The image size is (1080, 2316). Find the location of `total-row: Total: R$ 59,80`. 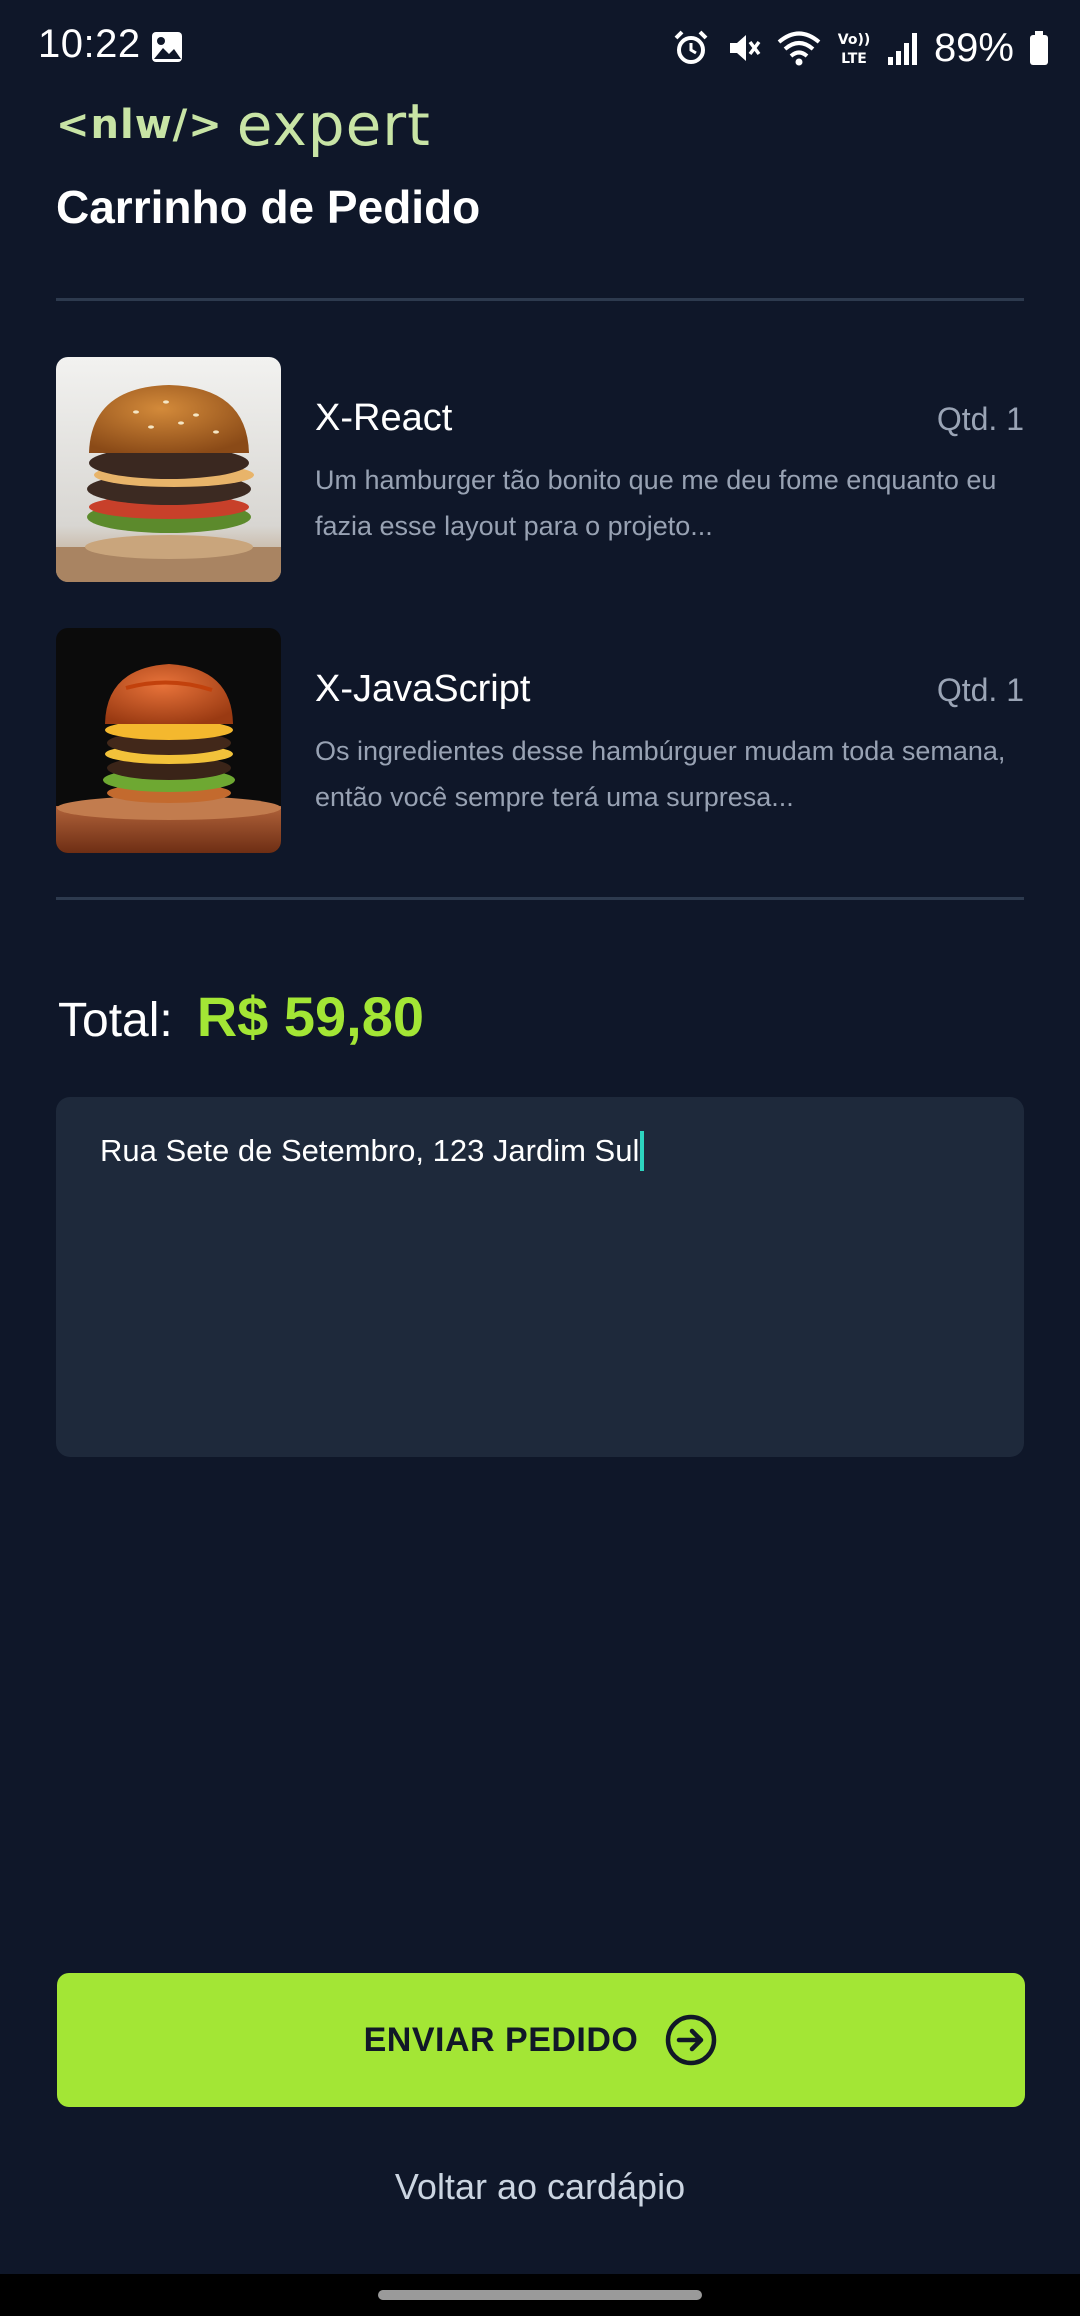

total-row: Total: R$ 59,80 is located at coordinates (241, 1016).